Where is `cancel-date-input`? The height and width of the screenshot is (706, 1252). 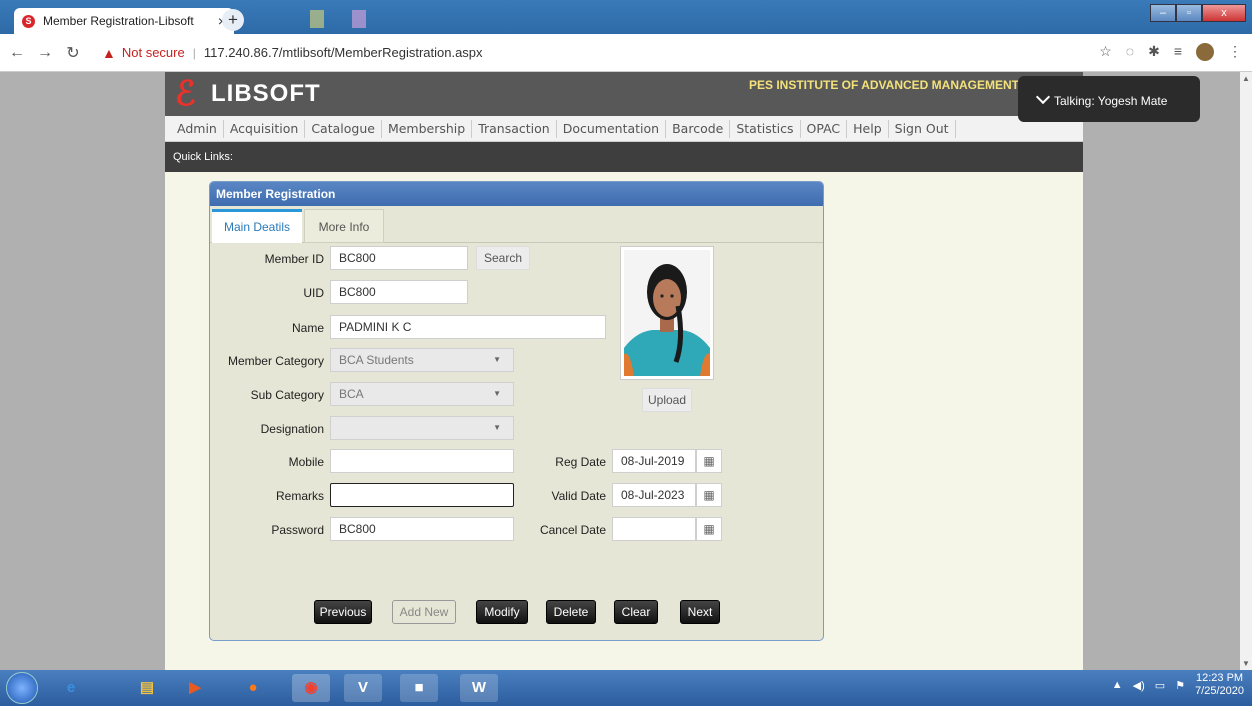 cancel-date-input is located at coordinates (654, 529).